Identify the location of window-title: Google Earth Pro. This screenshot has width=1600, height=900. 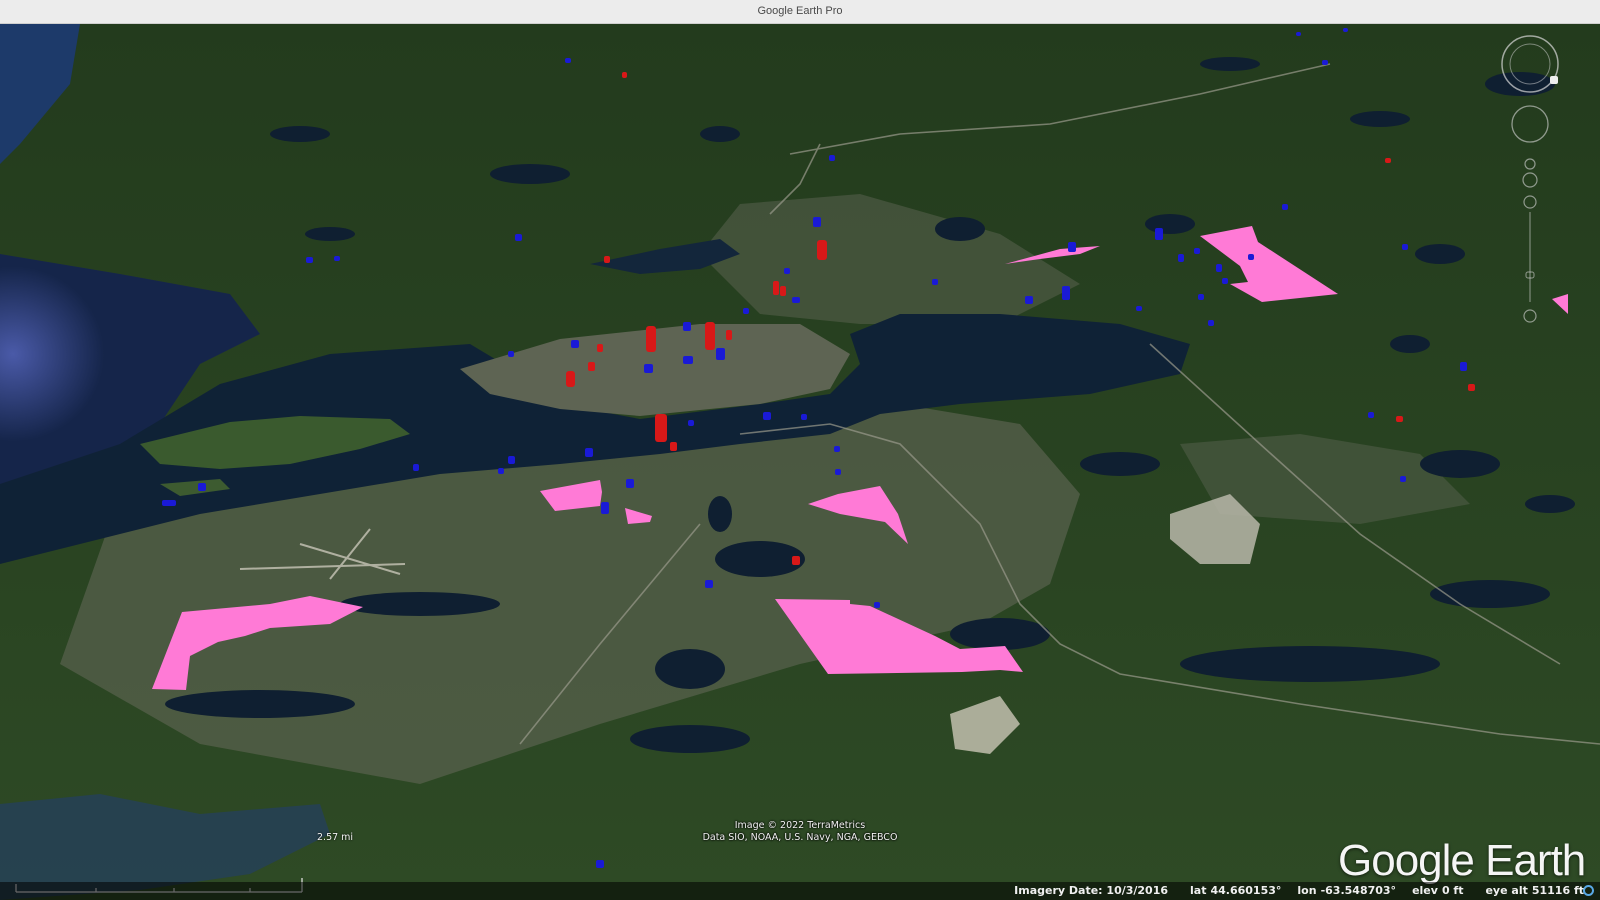
(800, 11).